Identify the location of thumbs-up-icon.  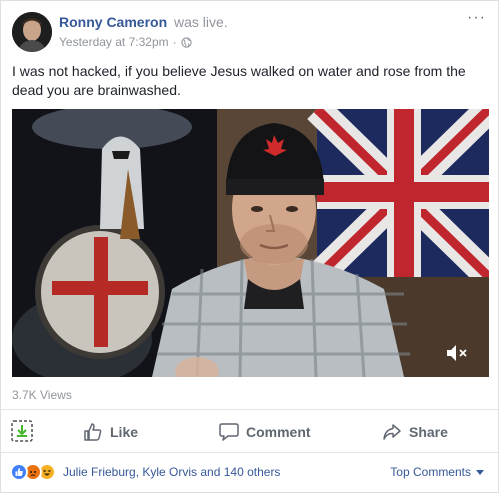
(93, 432).